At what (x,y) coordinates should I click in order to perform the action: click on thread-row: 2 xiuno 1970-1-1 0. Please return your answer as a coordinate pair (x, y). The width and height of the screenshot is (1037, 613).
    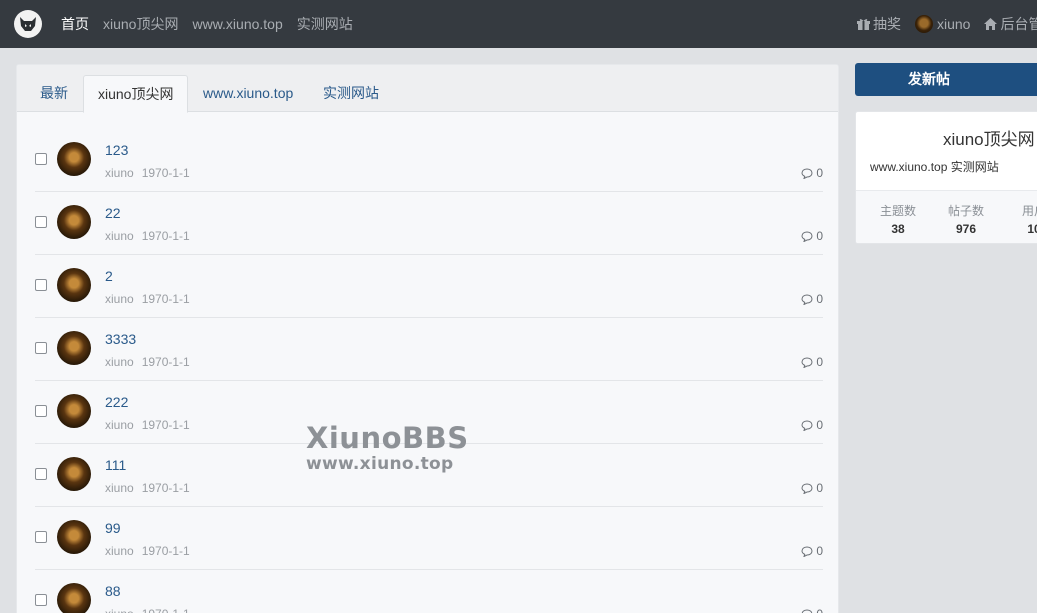
    Looking at the image, I should click on (429, 286).